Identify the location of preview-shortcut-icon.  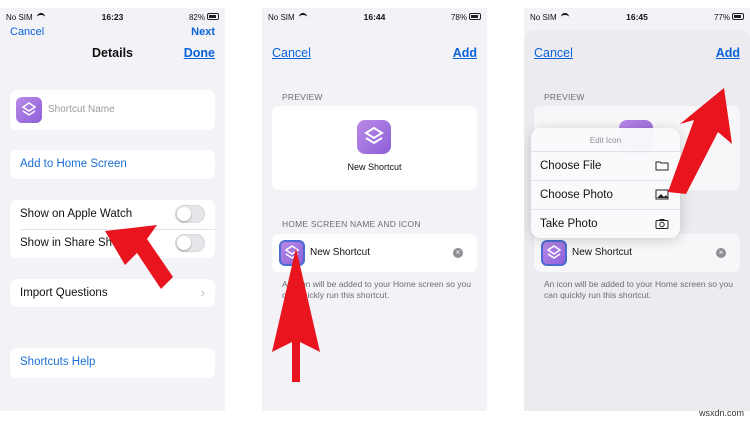
(374, 137).